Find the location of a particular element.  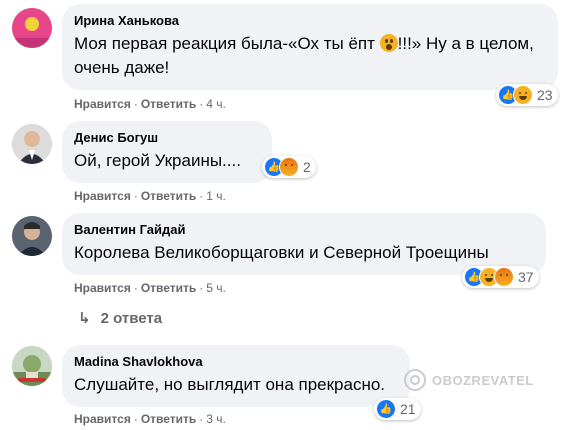

view-replies-button: ↳ 2 ответа is located at coordinates (120, 318).